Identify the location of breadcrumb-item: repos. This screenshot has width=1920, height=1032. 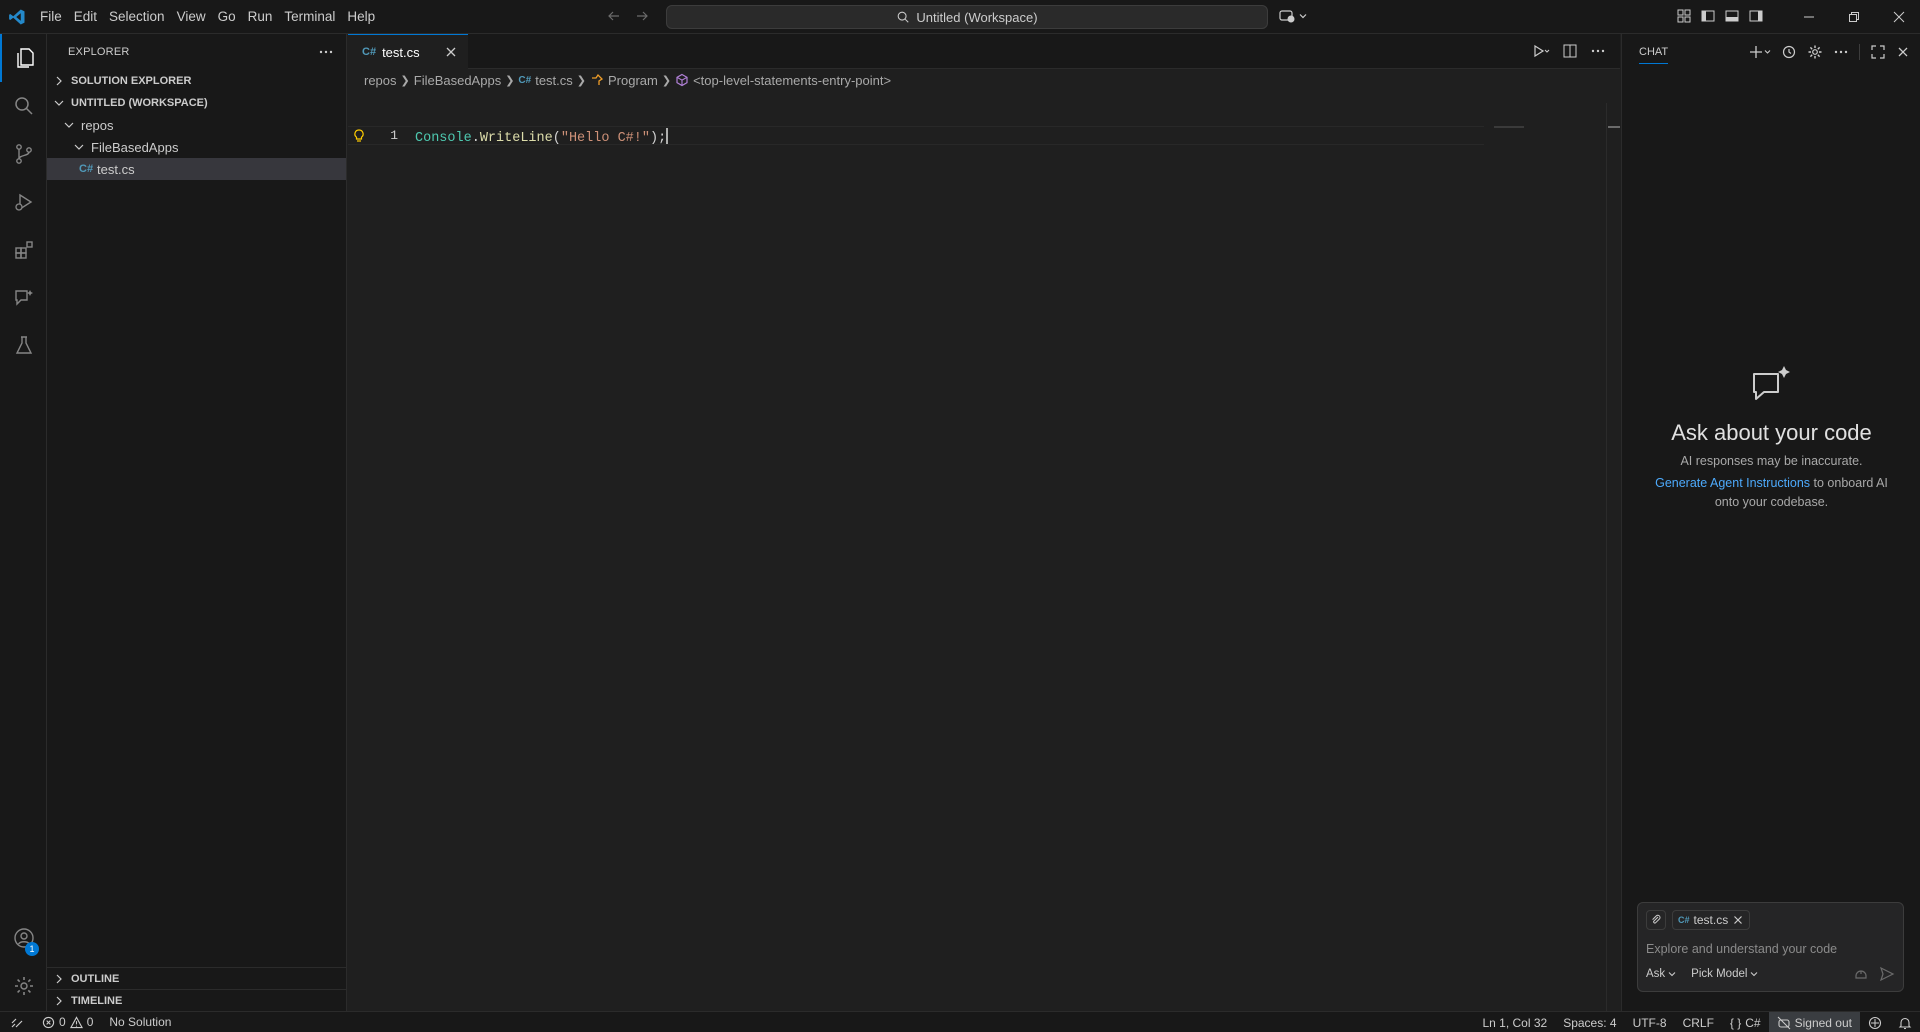
(380, 80).